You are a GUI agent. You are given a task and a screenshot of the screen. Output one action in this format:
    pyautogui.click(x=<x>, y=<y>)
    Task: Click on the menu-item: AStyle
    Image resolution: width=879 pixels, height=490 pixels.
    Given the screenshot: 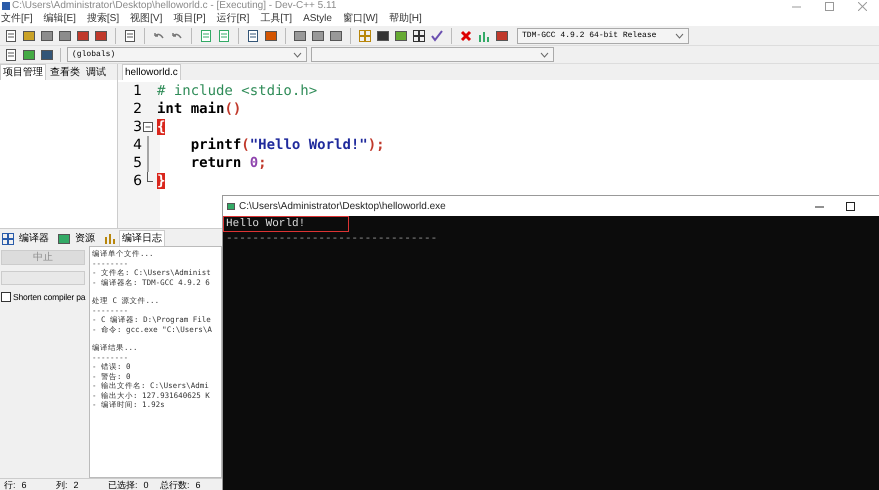 What is the action you would take?
    pyautogui.click(x=317, y=19)
    